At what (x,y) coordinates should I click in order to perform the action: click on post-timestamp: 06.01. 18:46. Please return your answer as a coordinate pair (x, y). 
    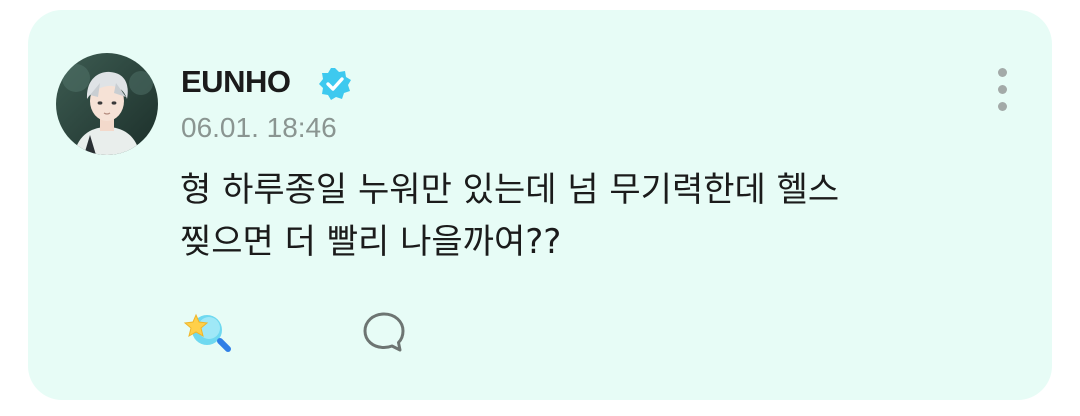
    Looking at the image, I should click on (259, 127).